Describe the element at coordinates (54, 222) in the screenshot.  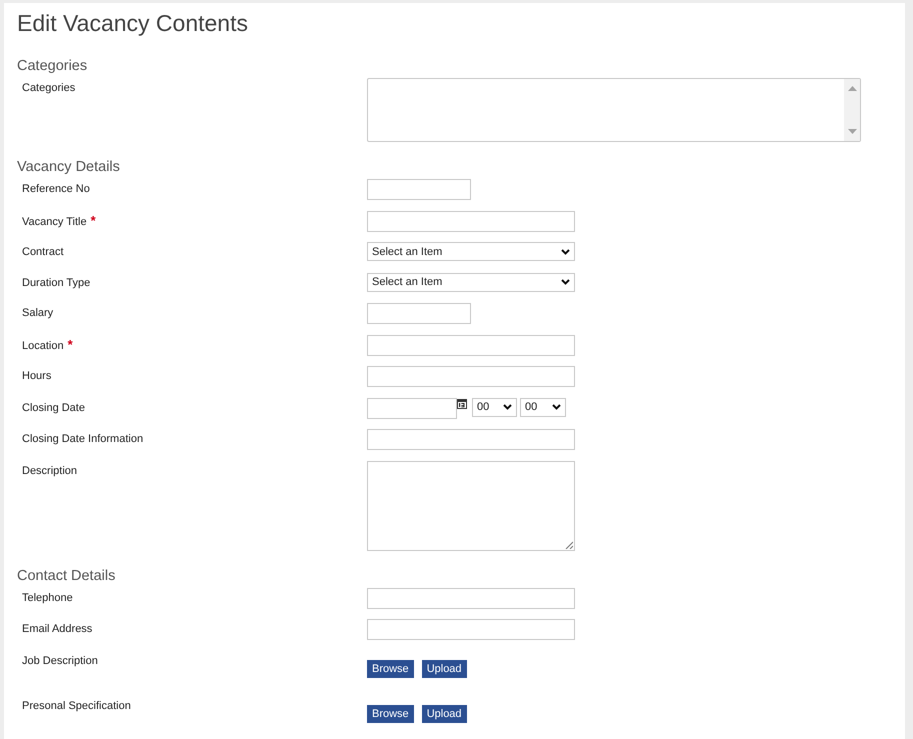
I see `field-label: Vacancy Title` at that location.